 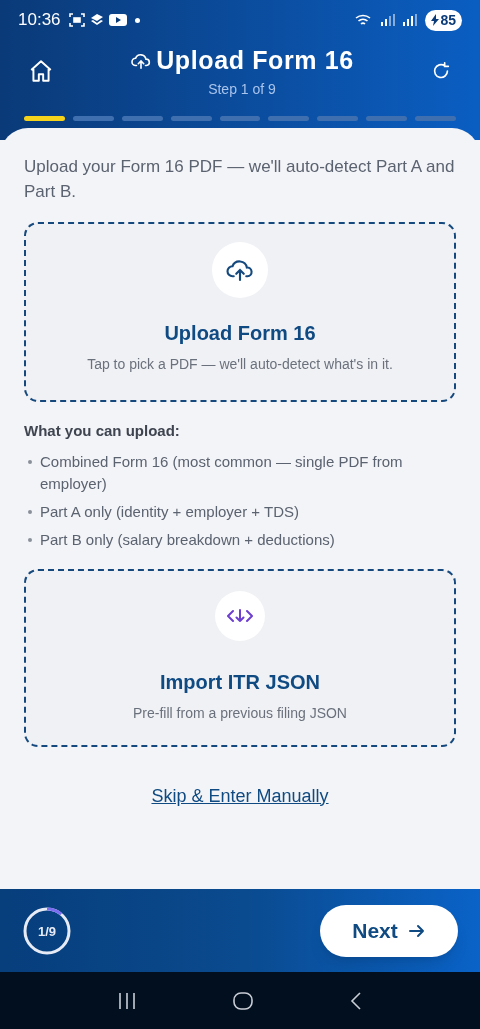 I want to click on battery-indicator: 85, so click(x=443, y=20).